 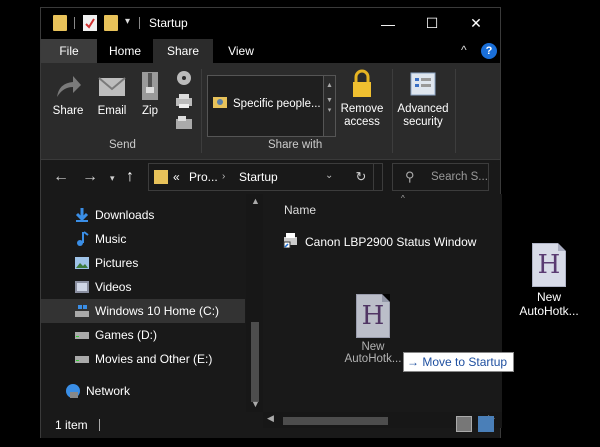 I want to click on burn-disc-icon, so click(x=184, y=79).